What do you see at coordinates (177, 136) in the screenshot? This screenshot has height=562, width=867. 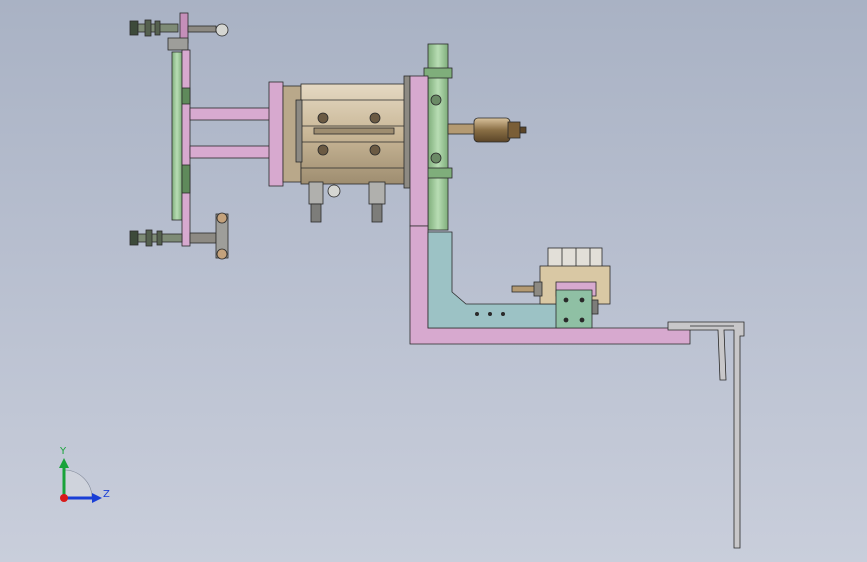 I see `green-mount-plate` at bounding box center [177, 136].